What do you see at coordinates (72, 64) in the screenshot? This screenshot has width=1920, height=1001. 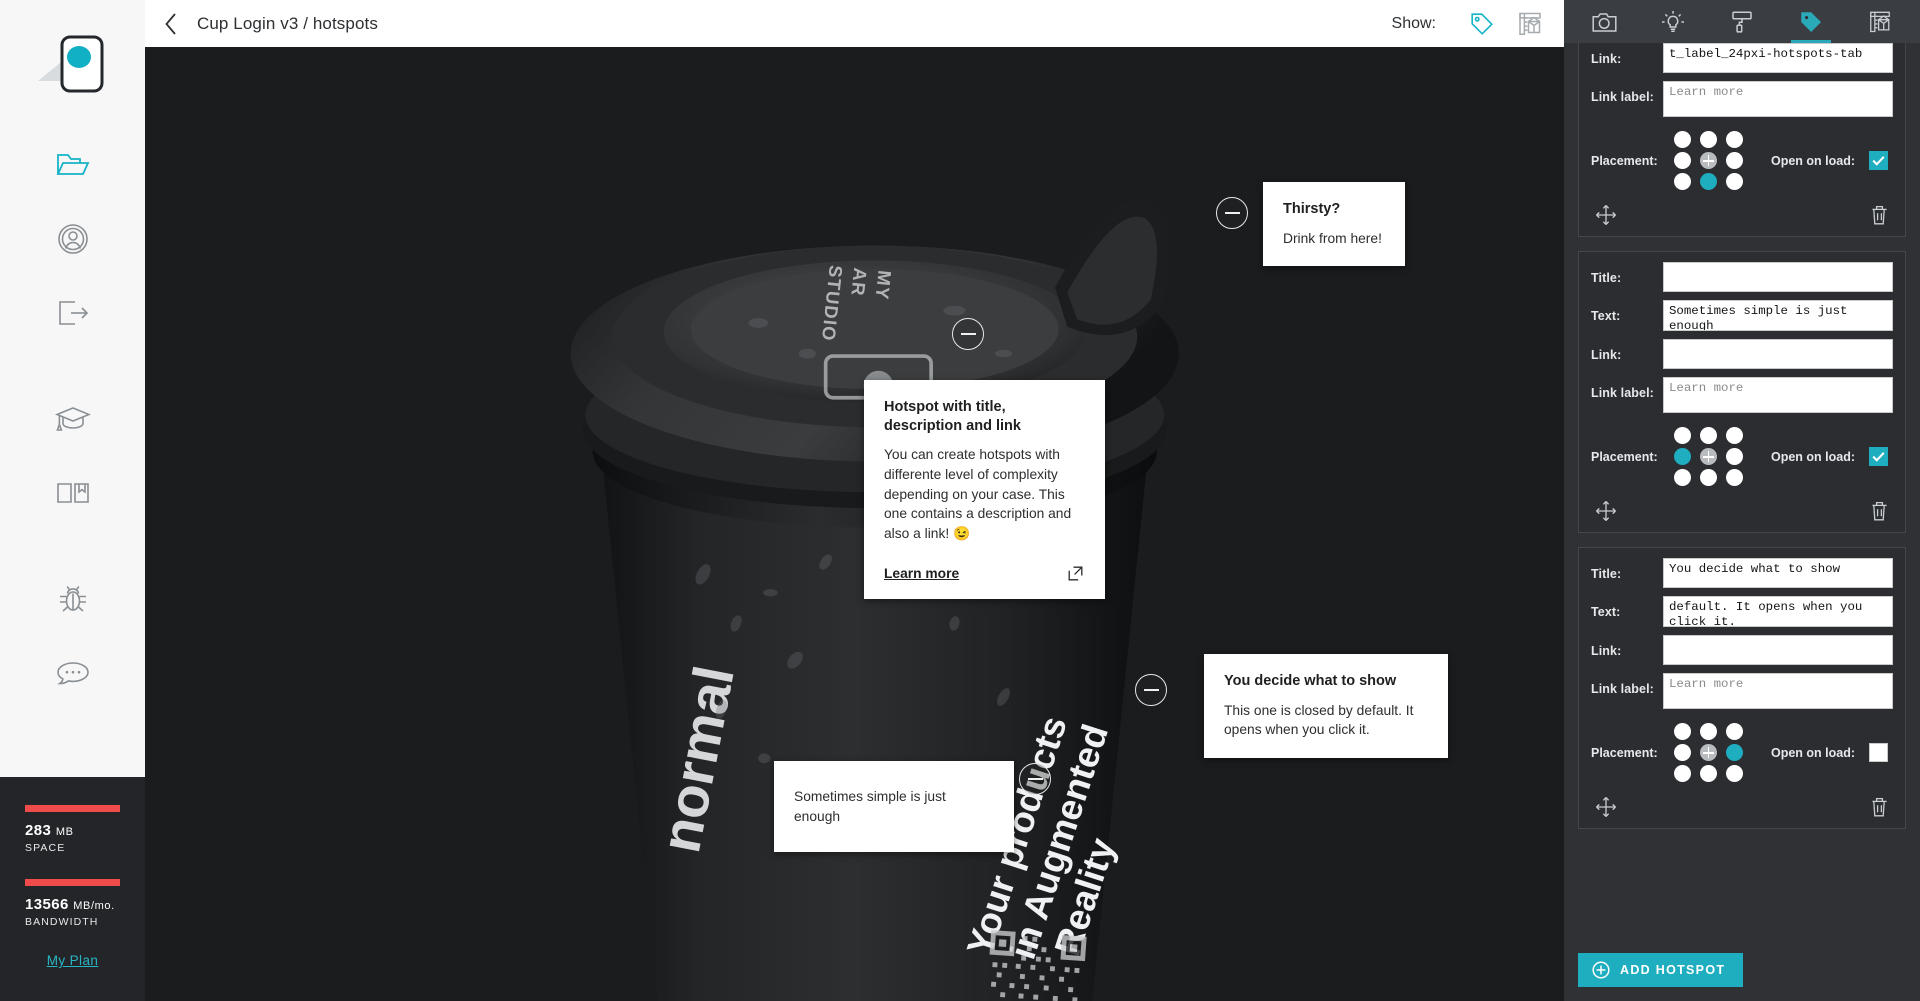 I see `app-logo` at bounding box center [72, 64].